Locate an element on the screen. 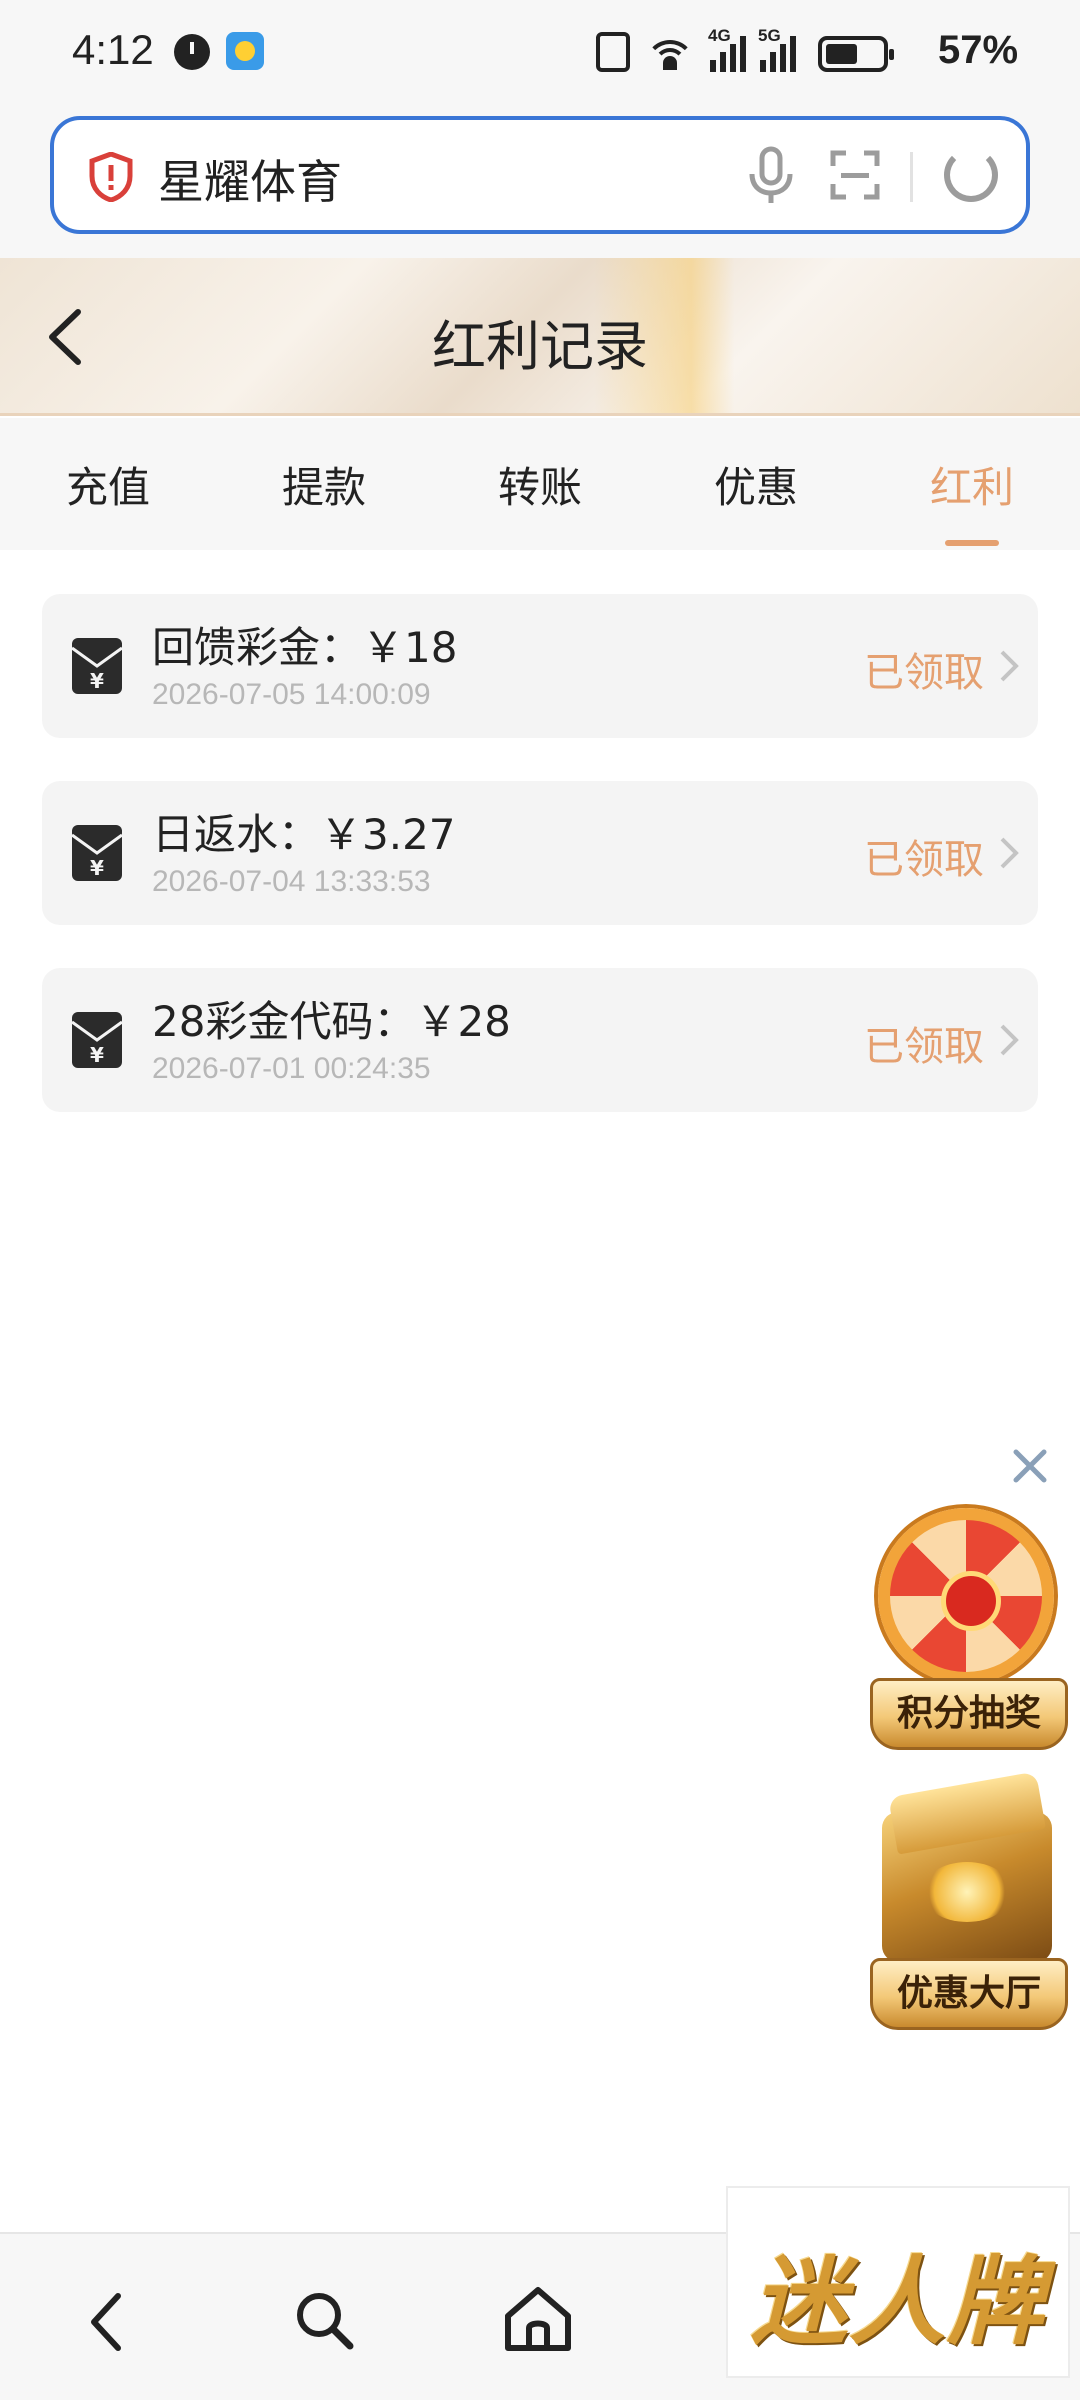 The image size is (1080, 2400). signal-4g-icon: 4G is located at coordinates (727, 49).